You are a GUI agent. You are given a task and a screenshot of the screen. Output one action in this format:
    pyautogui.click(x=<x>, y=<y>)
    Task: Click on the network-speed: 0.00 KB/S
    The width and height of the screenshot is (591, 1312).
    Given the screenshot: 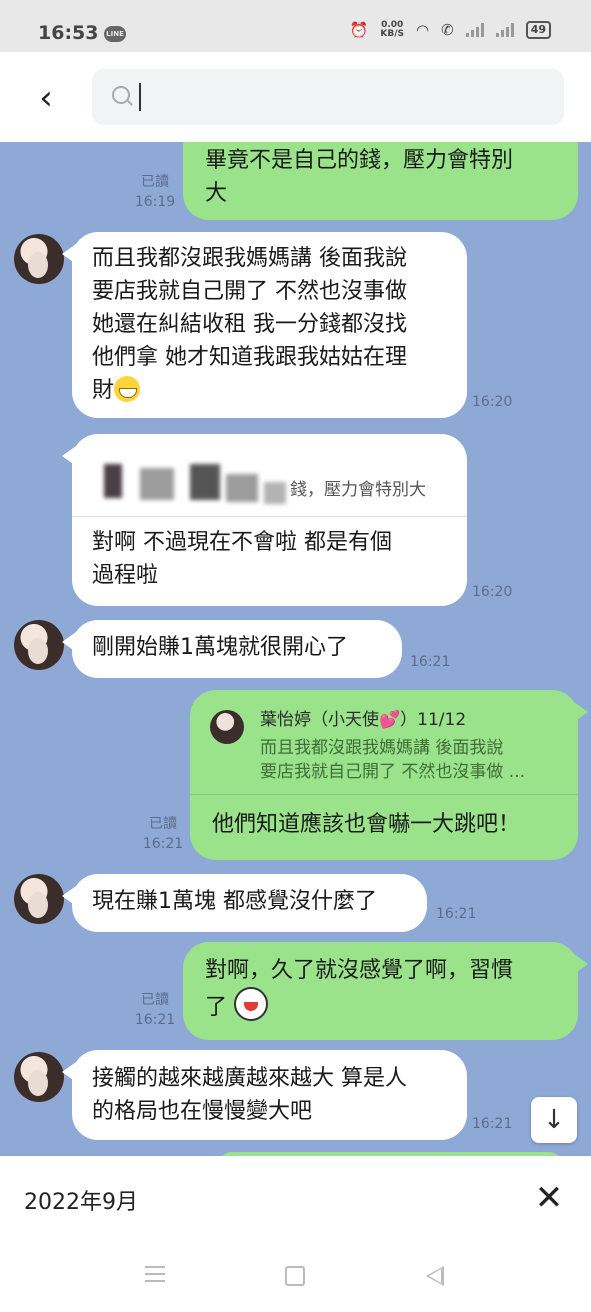 What is the action you would take?
    pyautogui.click(x=392, y=29)
    